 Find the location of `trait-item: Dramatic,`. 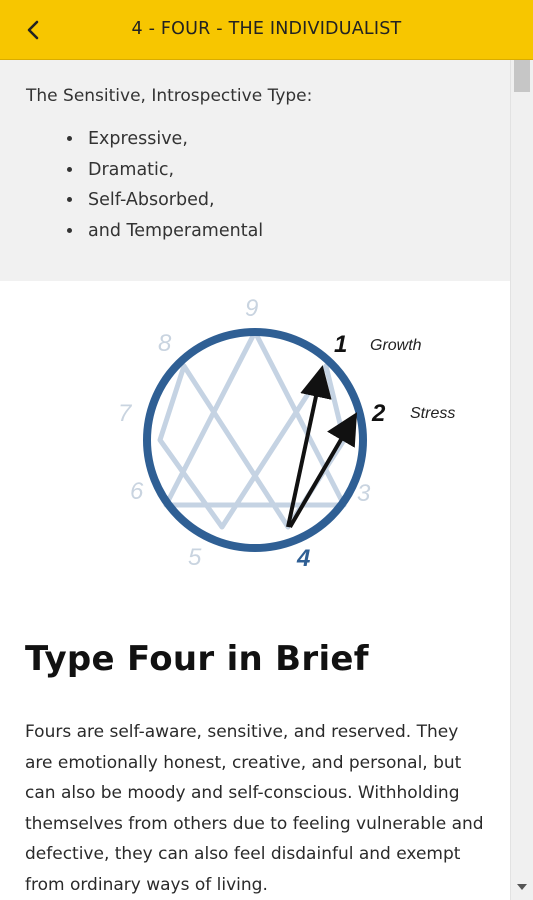

trait-item: Dramatic, is located at coordinates (297, 170).